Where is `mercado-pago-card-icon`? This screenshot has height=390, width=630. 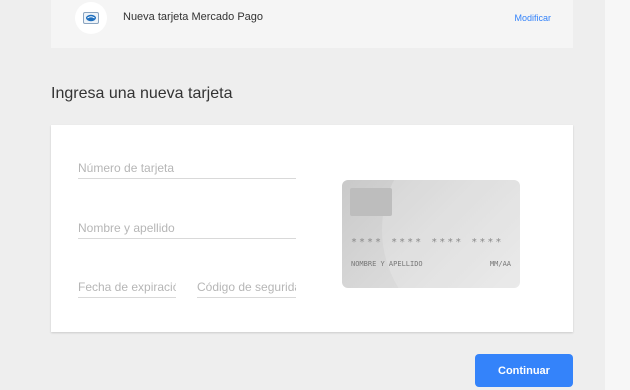 mercado-pago-card-icon is located at coordinates (91, 18).